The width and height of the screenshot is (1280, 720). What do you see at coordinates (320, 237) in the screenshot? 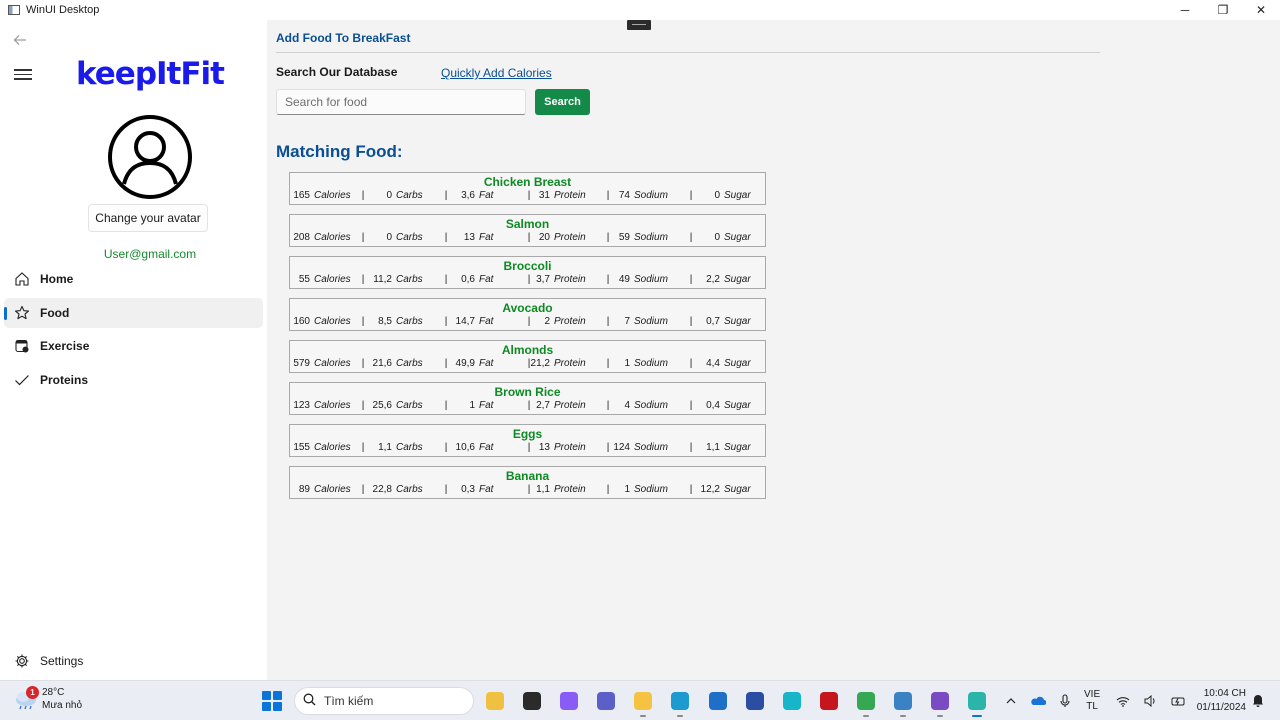
I see `nutrition-cell: 208 Calories` at bounding box center [320, 237].